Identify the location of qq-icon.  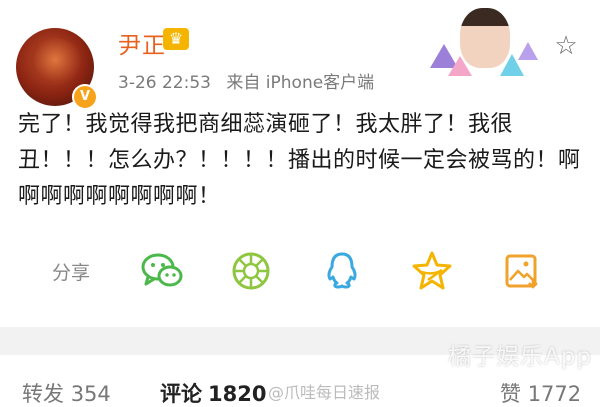
(342, 270).